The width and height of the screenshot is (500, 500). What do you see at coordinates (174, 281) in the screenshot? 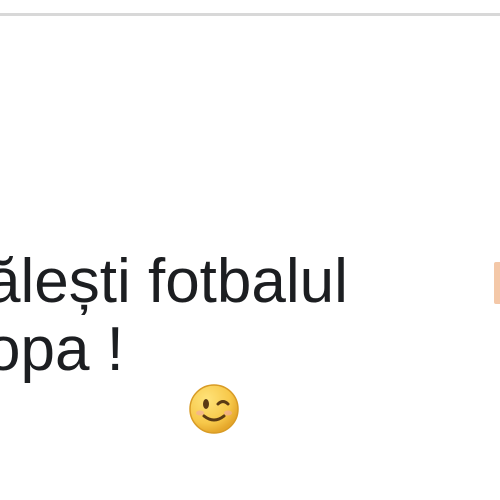
I see `post-line-1: ălești fotbalul` at bounding box center [174, 281].